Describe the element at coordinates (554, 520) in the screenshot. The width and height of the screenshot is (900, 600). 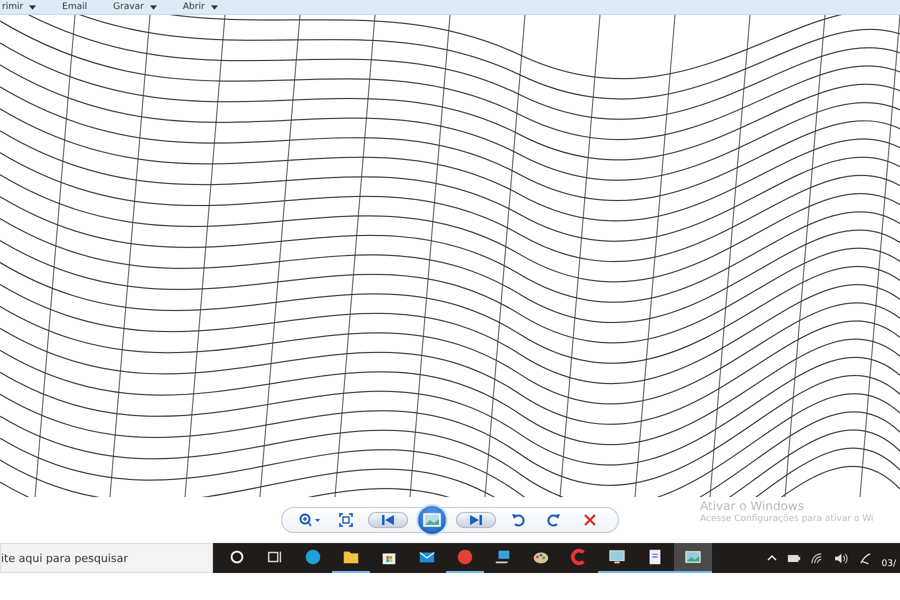
I see `rotate-right-icon` at that location.